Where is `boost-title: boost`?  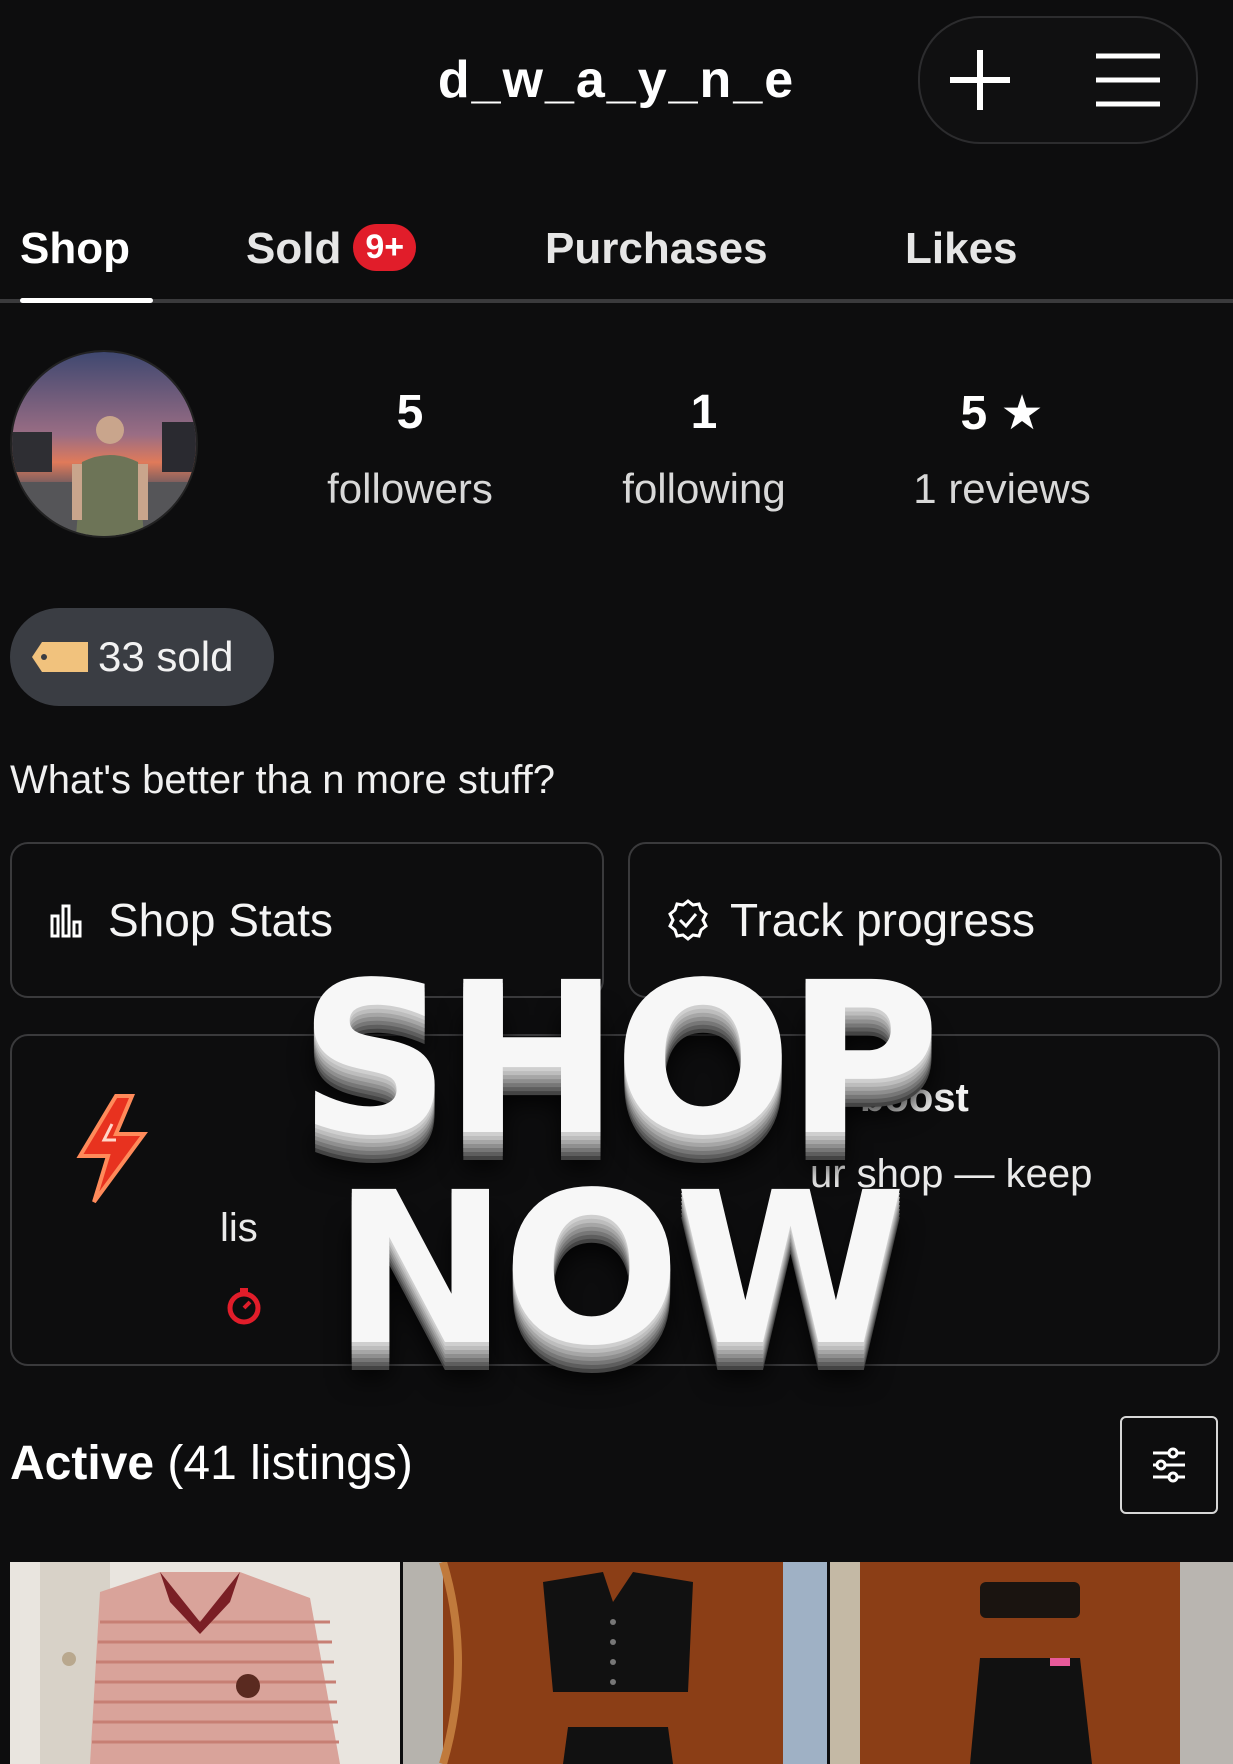
boost-title: boost is located at coordinates (914, 1098).